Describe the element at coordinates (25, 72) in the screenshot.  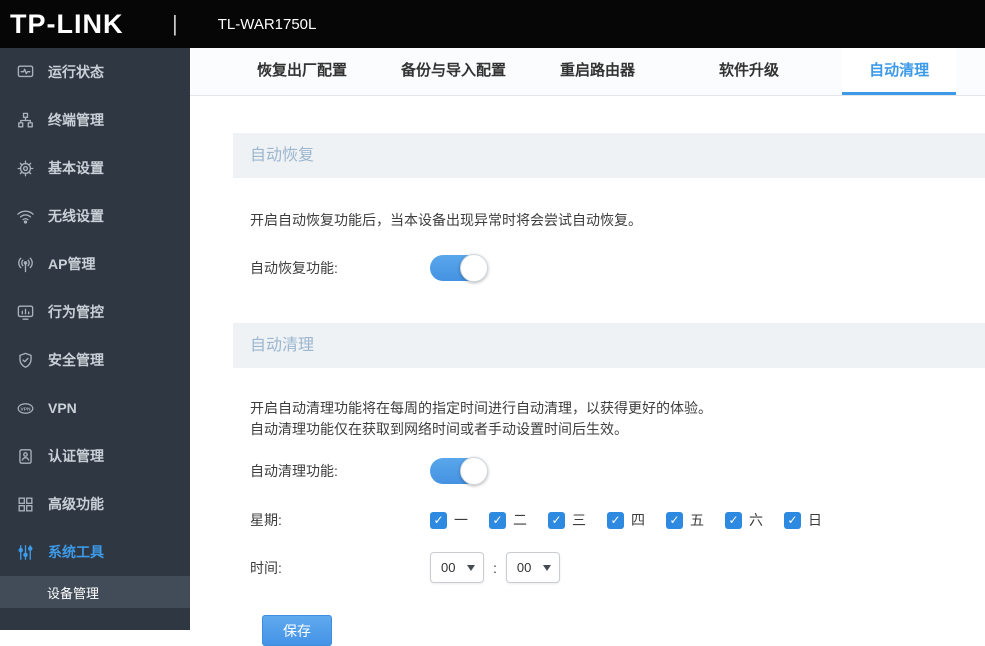
I see `monitor-pulse-icon` at that location.